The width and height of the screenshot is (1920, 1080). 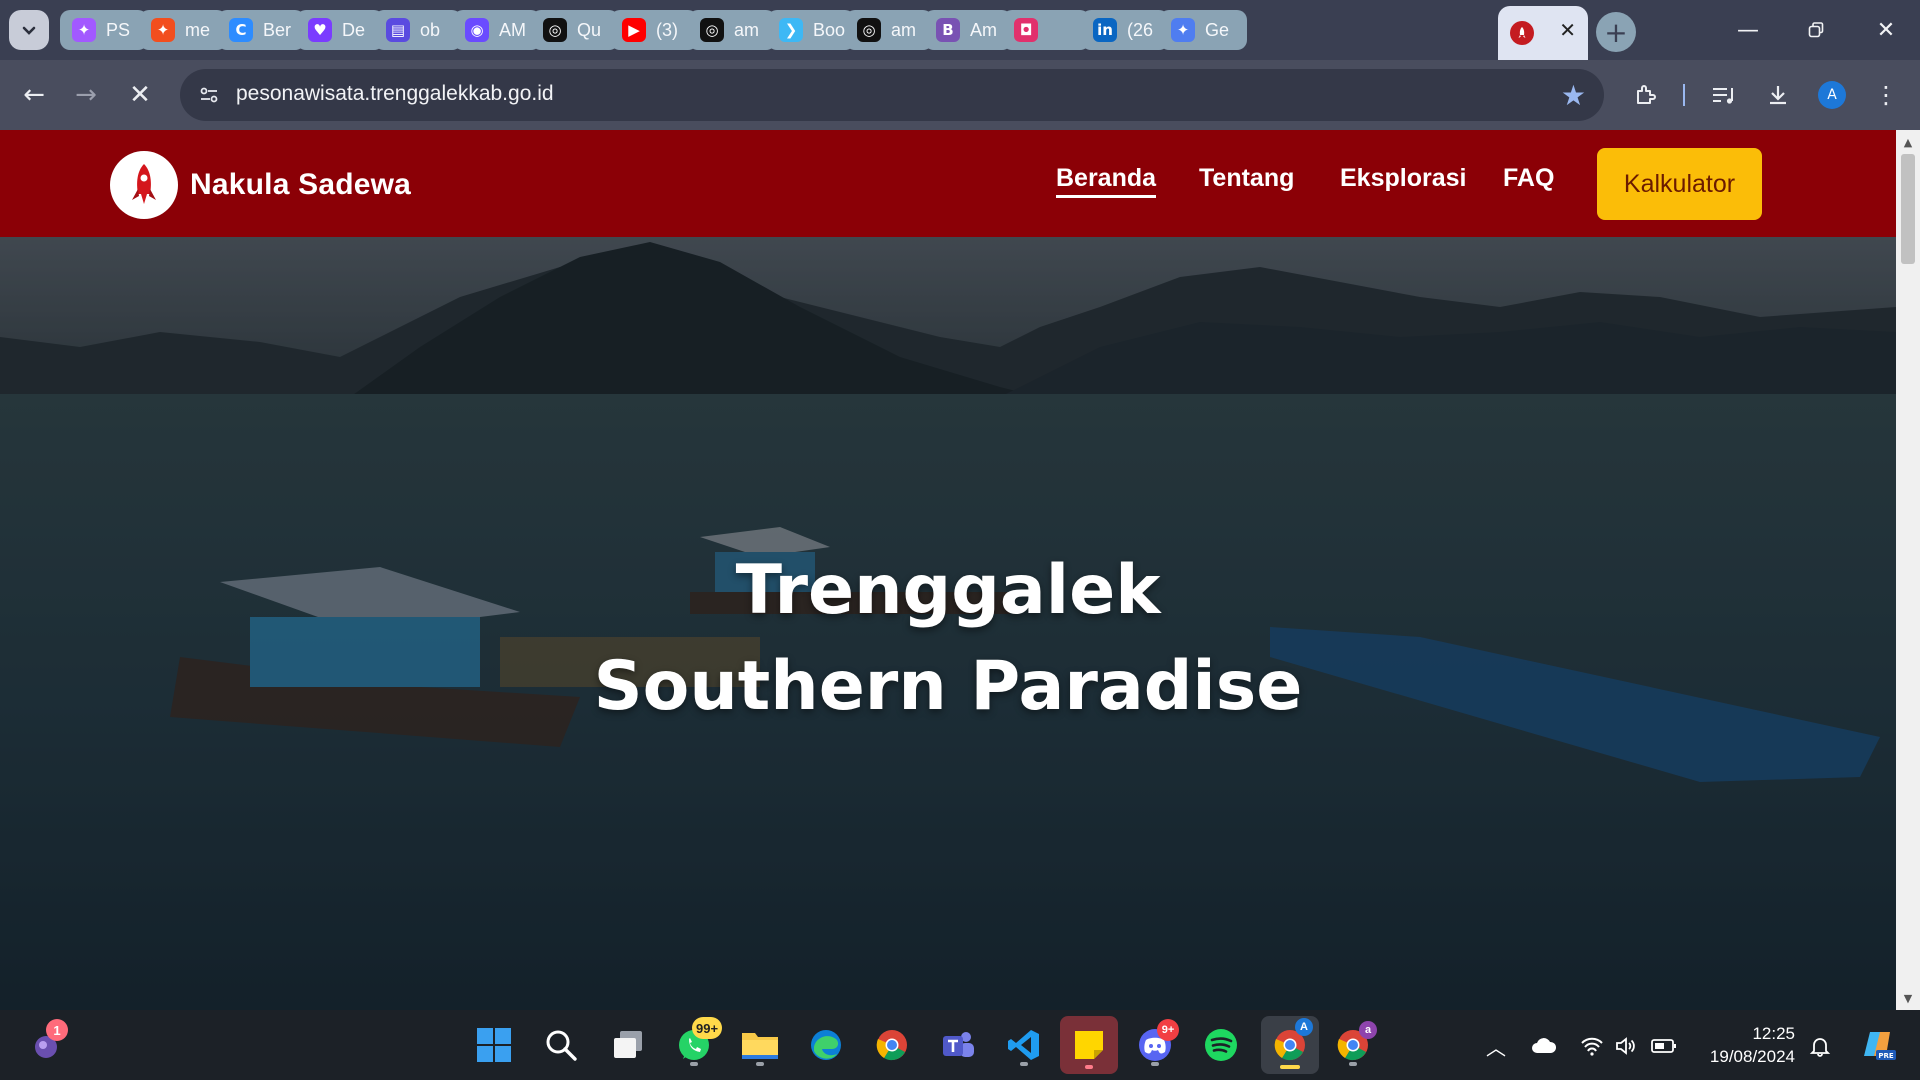 I want to click on bootstrap-icon: B, so click(x=948, y=30).